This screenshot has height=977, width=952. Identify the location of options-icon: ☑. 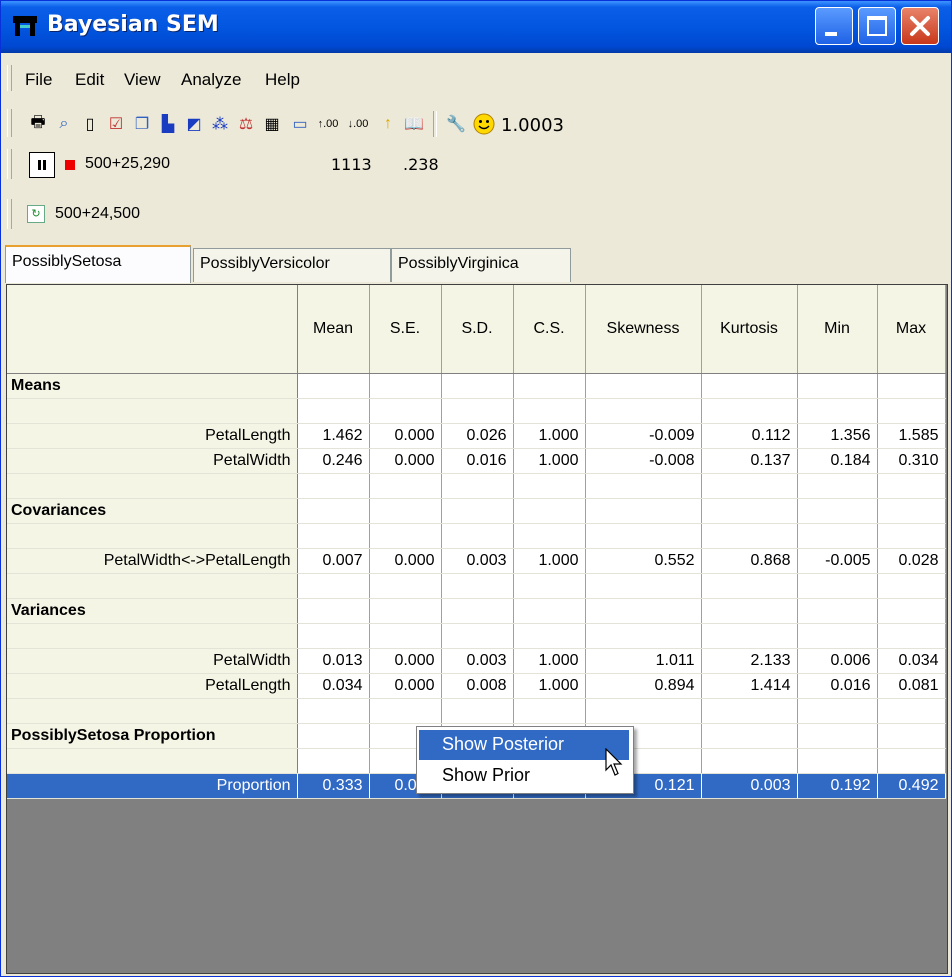
(116, 124).